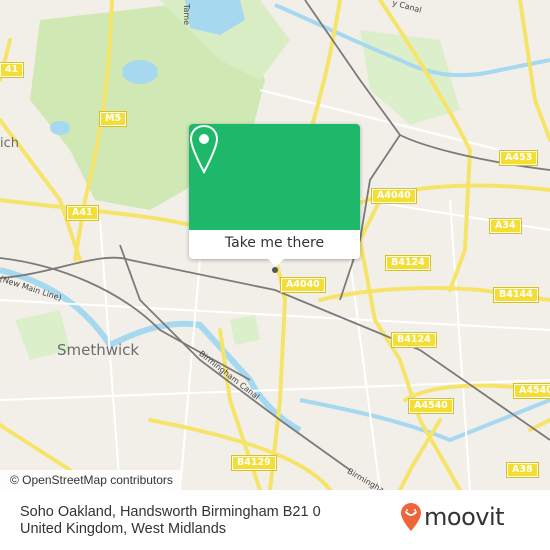 The width and height of the screenshot is (550, 550). I want to click on river-label-tame: Tame, so click(187, 14).